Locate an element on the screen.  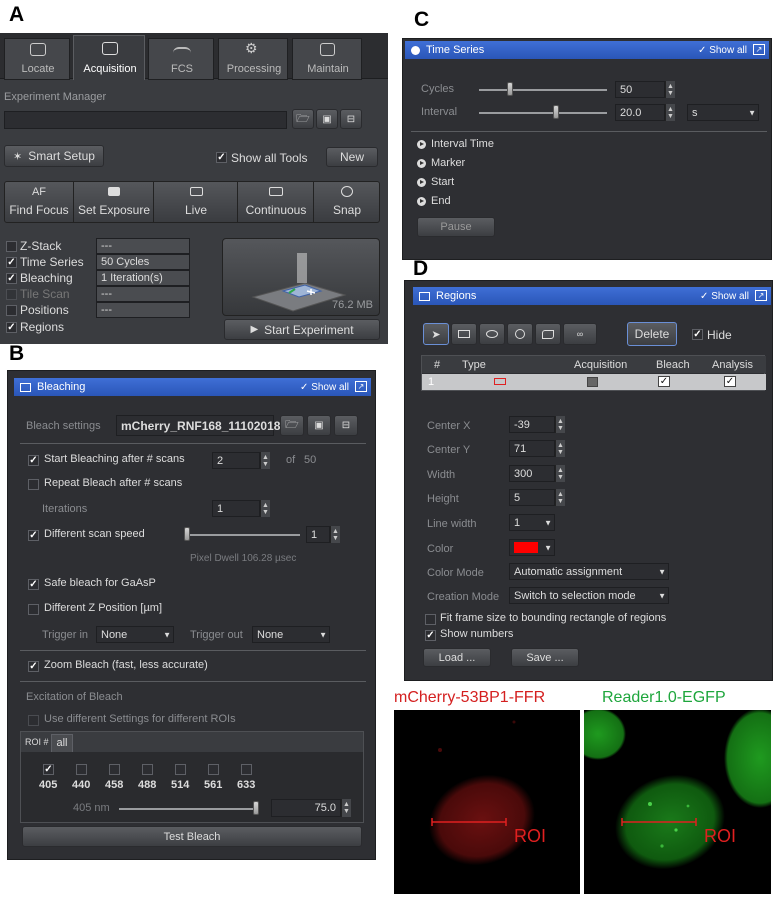
trigger-out-select: None ▼ is located at coordinates (291, 634).